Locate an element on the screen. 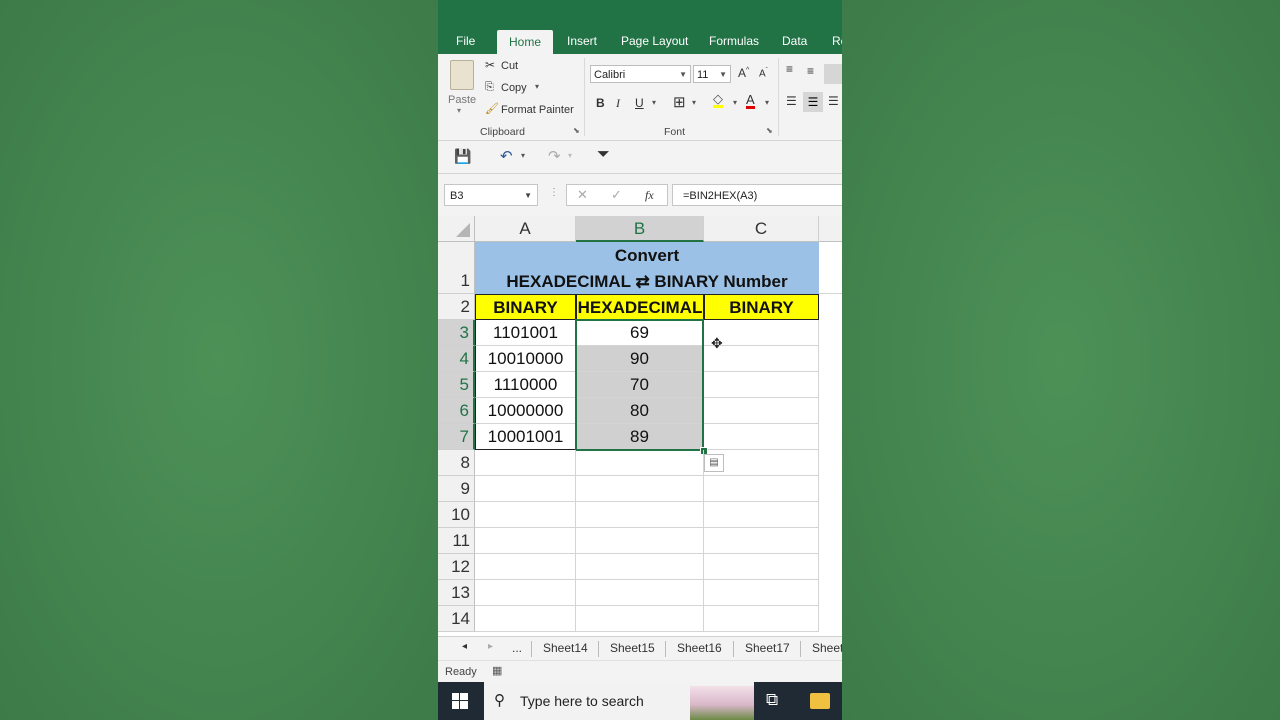  clipboard-launcher-icon: ⬊ is located at coordinates (576, 130).